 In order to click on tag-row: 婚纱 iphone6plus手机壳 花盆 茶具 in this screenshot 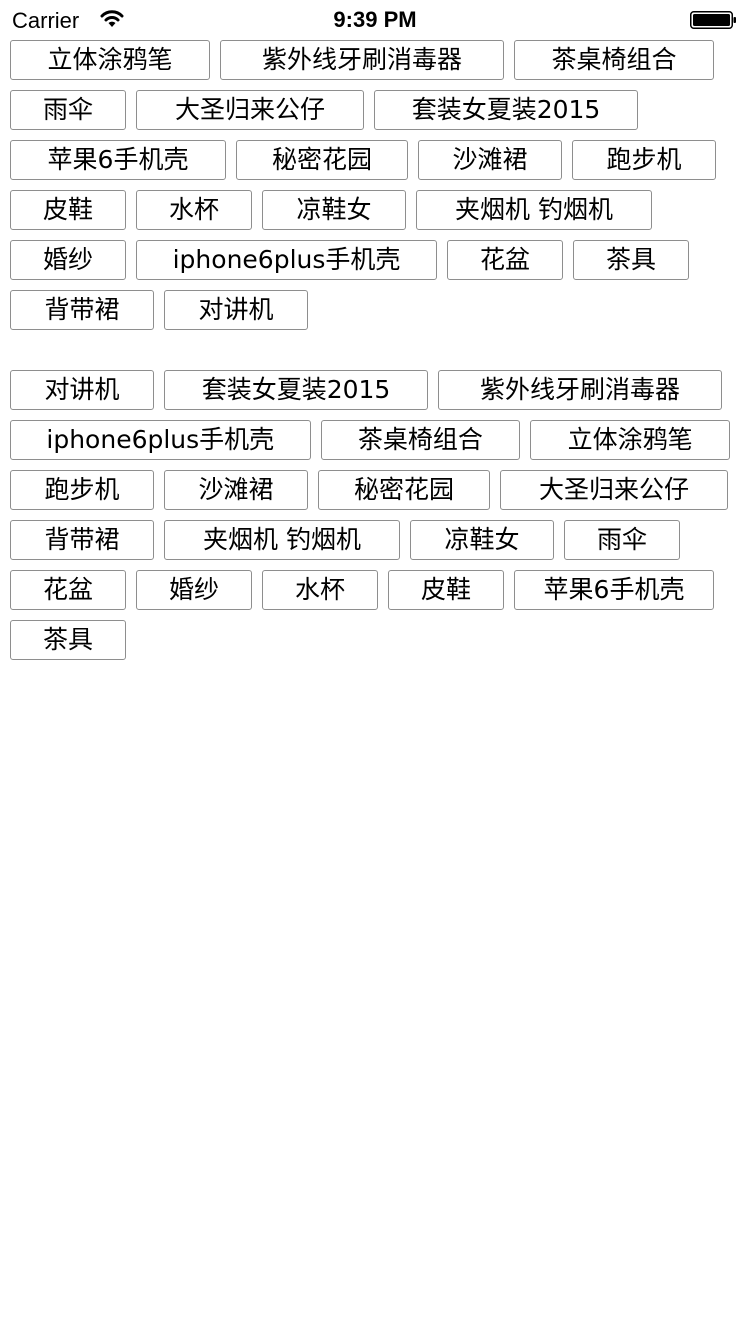, I will do `click(375, 260)`.